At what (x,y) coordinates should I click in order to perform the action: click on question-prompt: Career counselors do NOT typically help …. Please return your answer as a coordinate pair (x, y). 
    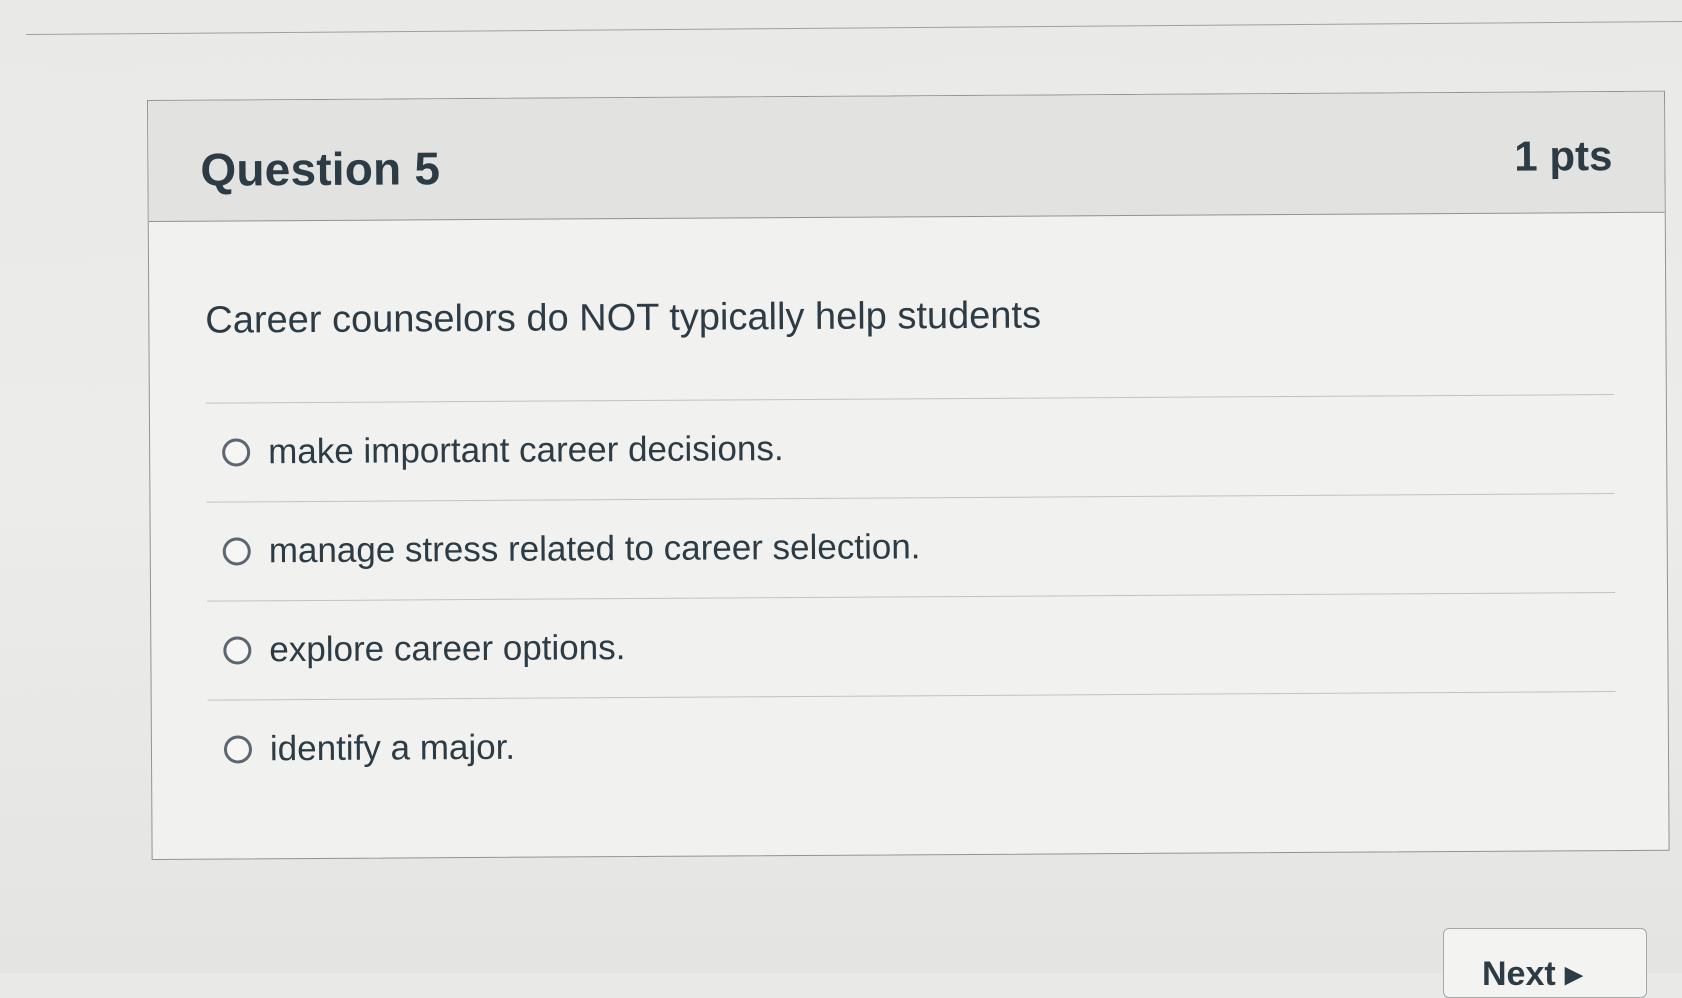
    Looking at the image, I should click on (623, 318).